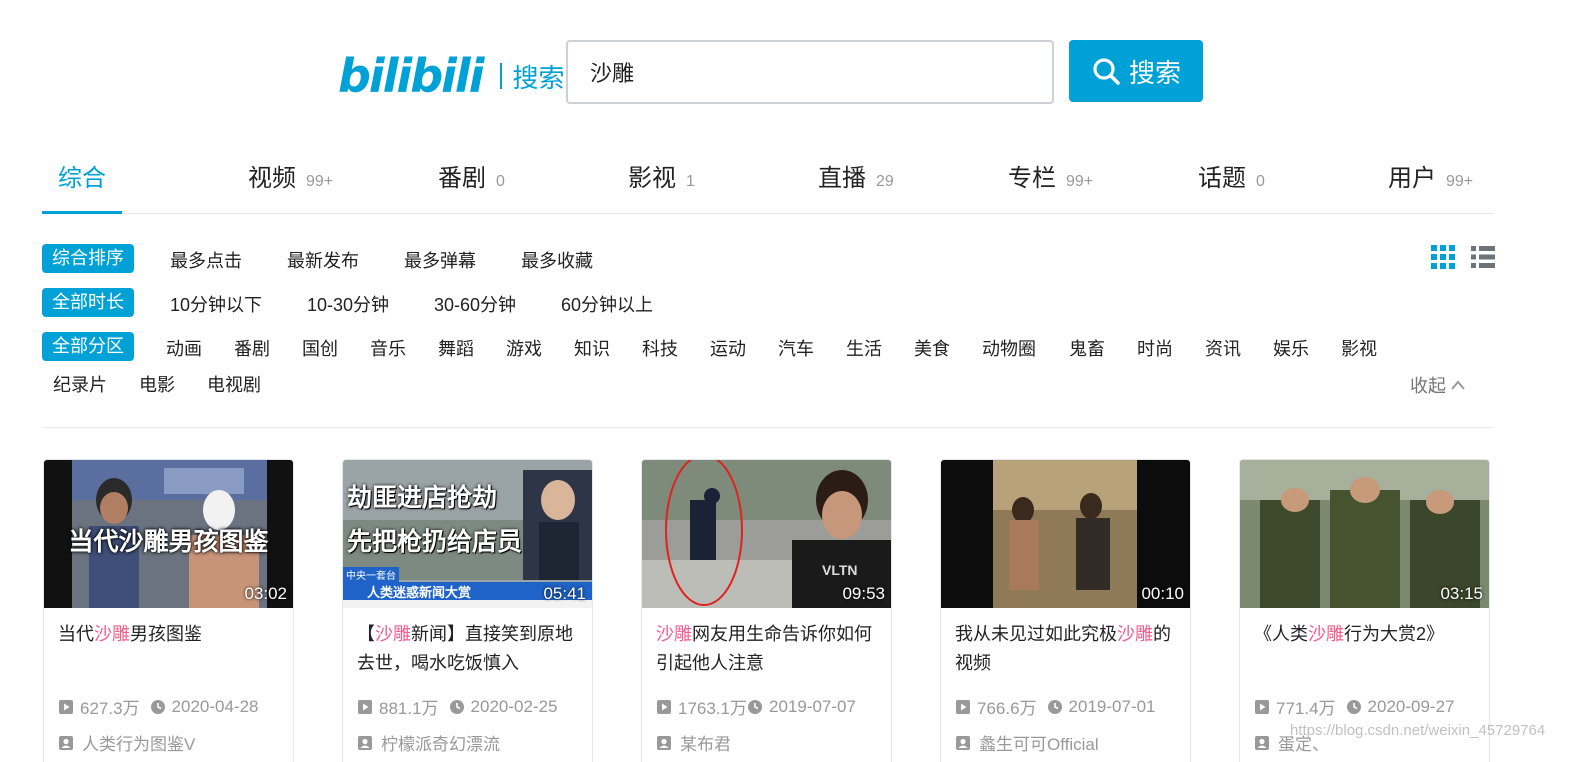  What do you see at coordinates (1443, 257) in the screenshot?
I see `grid-view-icon` at bounding box center [1443, 257].